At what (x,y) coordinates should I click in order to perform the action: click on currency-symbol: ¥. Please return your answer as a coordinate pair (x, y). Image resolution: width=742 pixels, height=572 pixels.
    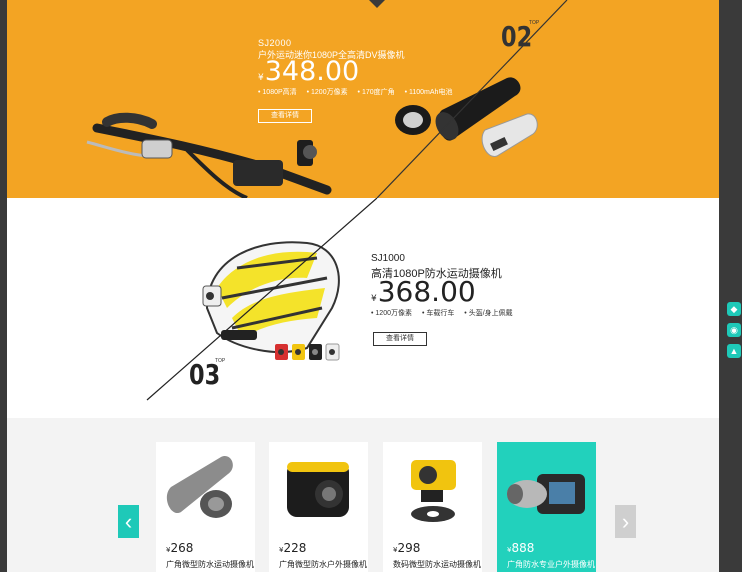
    Looking at the image, I should click on (374, 299).